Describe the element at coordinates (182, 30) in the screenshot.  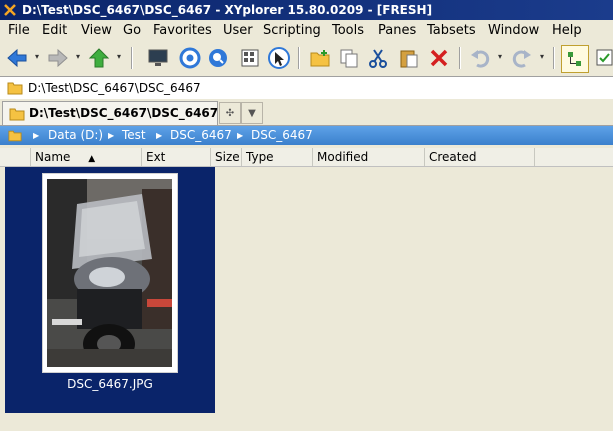
I see `menu-favorites: Favorites` at that location.